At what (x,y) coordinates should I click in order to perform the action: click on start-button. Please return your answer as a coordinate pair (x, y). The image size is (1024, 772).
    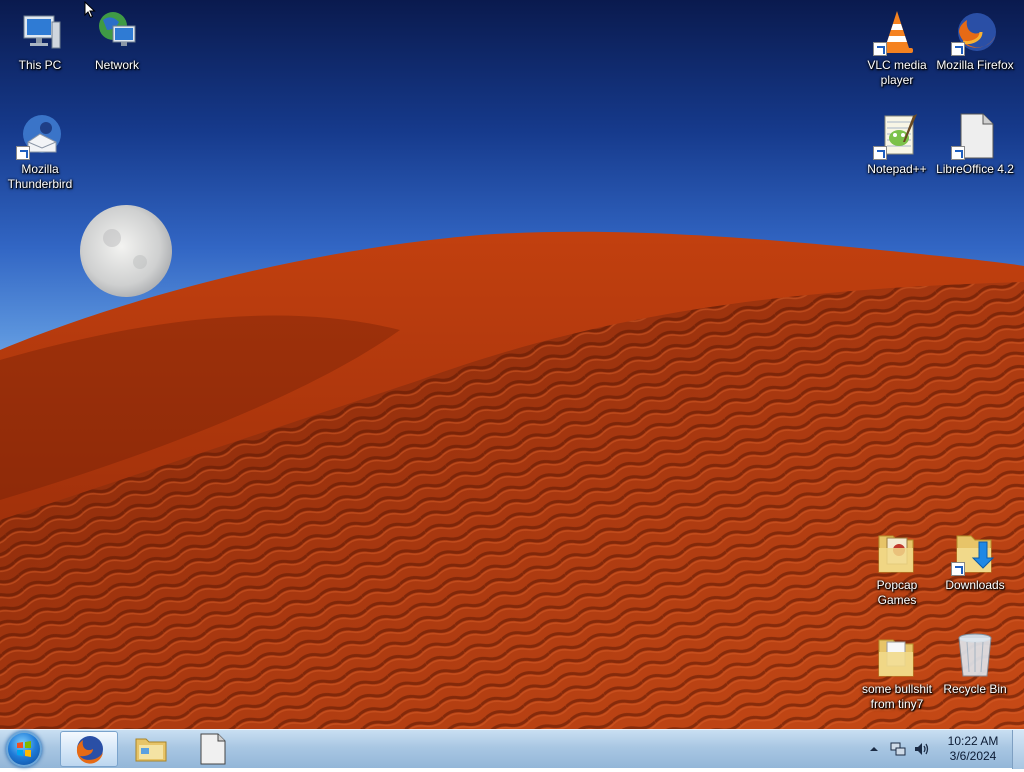
    Looking at the image, I should click on (24, 749).